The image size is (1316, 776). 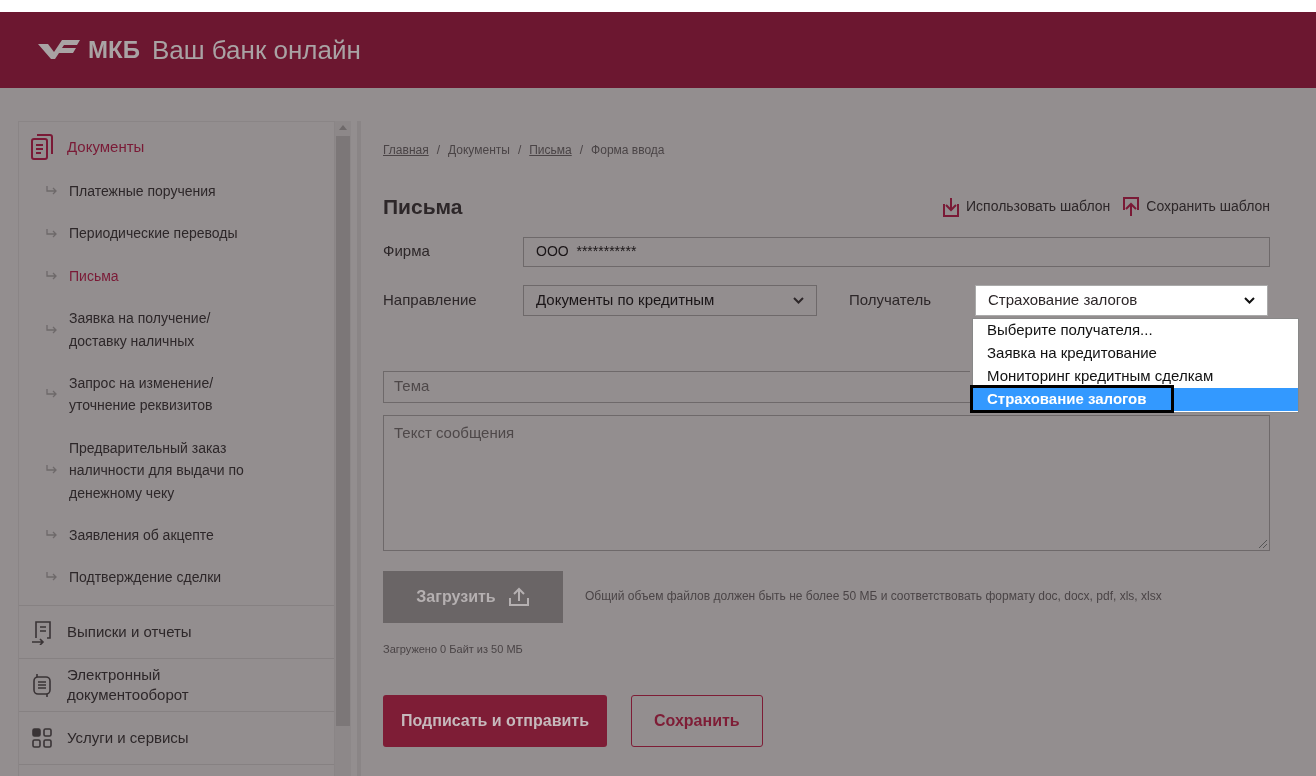 I want to click on documents-icon, so click(x=42, y=147).